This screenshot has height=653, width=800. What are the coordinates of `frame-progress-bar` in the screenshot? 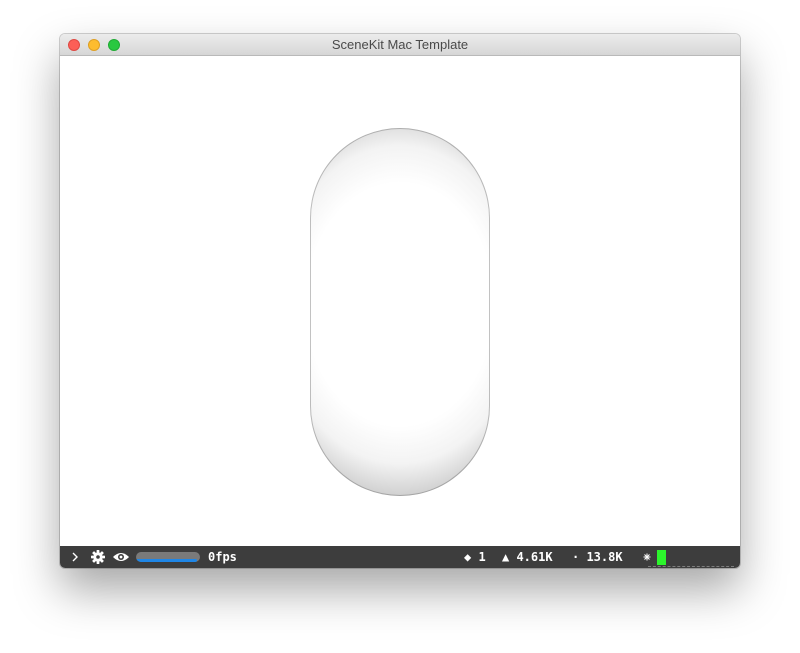 It's located at (168, 557).